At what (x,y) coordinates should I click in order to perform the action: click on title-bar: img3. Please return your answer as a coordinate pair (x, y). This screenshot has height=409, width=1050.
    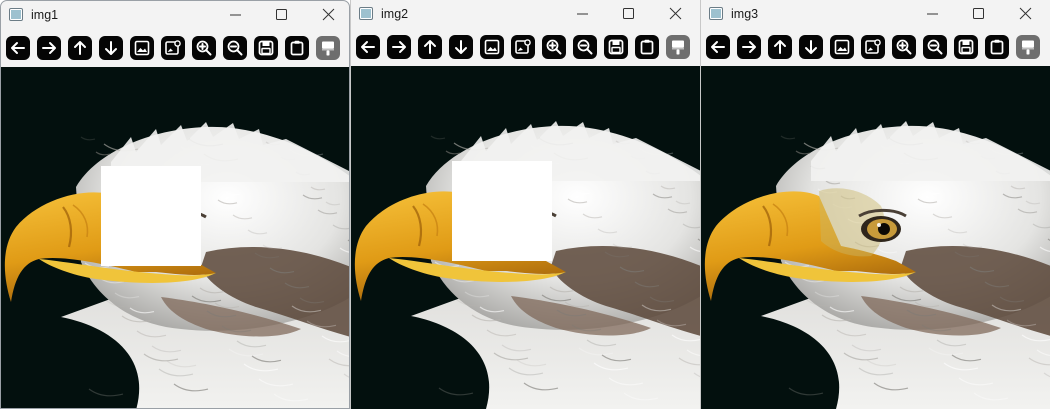
    Looking at the image, I should click on (875, 14).